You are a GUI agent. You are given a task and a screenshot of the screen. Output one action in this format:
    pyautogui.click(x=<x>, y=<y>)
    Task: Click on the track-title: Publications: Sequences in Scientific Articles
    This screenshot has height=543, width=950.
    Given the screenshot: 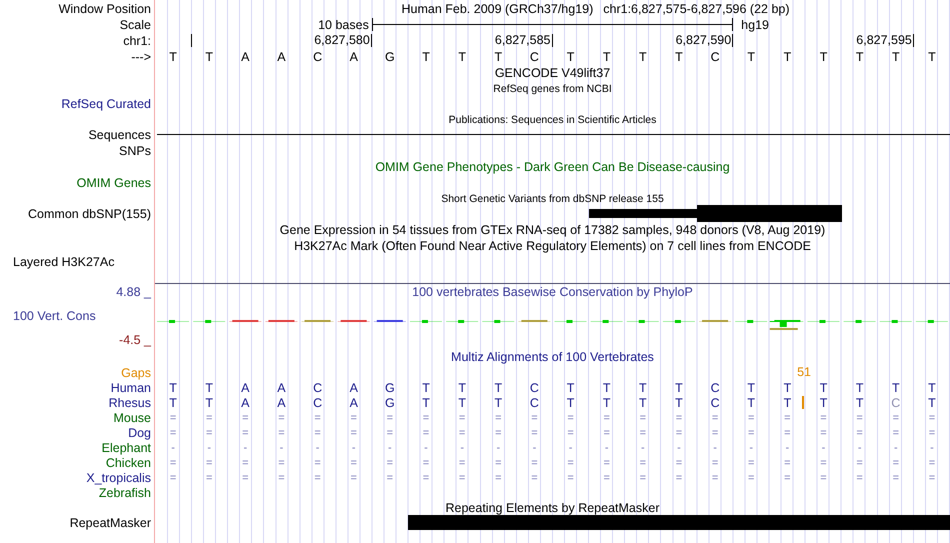 What is the action you would take?
    pyautogui.click(x=552, y=120)
    